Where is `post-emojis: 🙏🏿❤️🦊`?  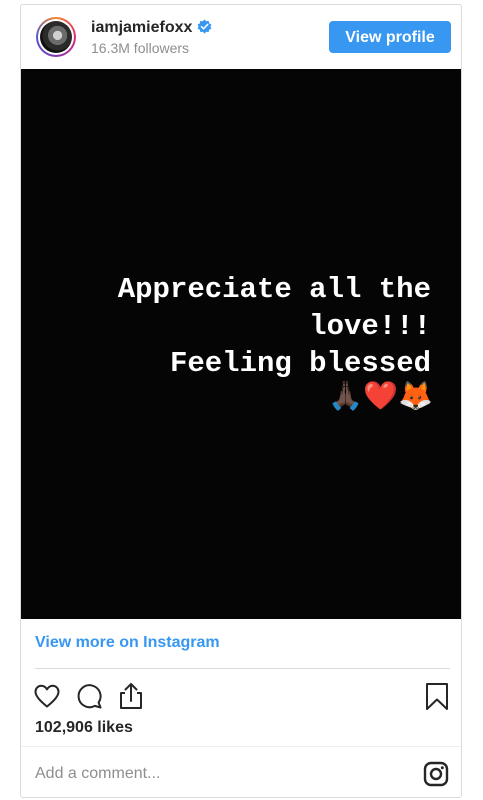
post-emojis: 🙏🏿❤️🦊 is located at coordinates (380, 395).